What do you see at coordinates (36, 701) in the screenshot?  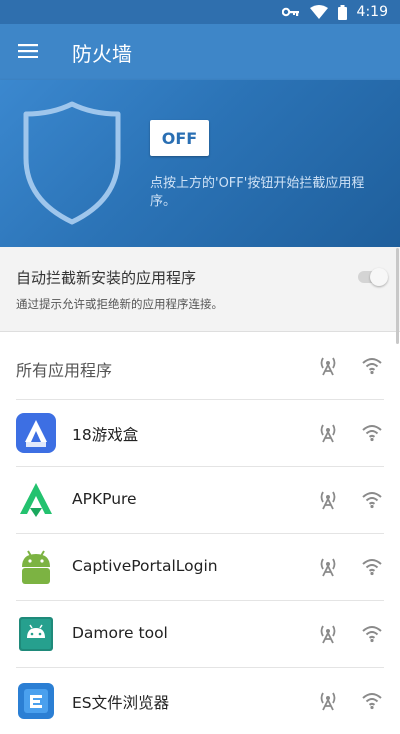 I see `es-file-explorer-icon` at bounding box center [36, 701].